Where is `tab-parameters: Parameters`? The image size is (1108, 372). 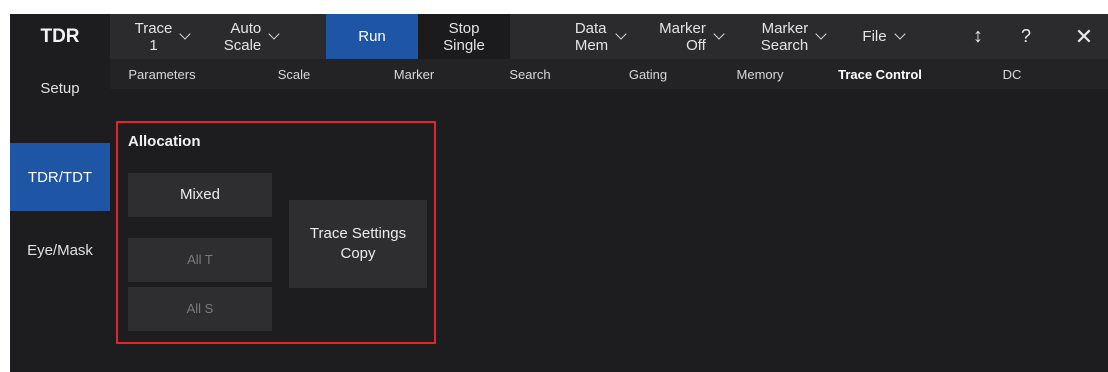
tab-parameters: Parameters is located at coordinates (162, 74).